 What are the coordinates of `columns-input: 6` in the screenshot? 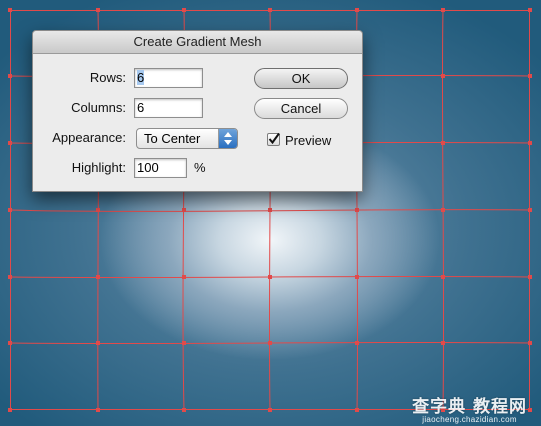 It's located at (168, 108).